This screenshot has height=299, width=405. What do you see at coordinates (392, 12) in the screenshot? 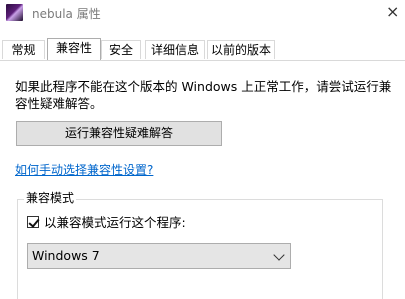
I see `close-icon: ×` at bounding box center [392, 12].